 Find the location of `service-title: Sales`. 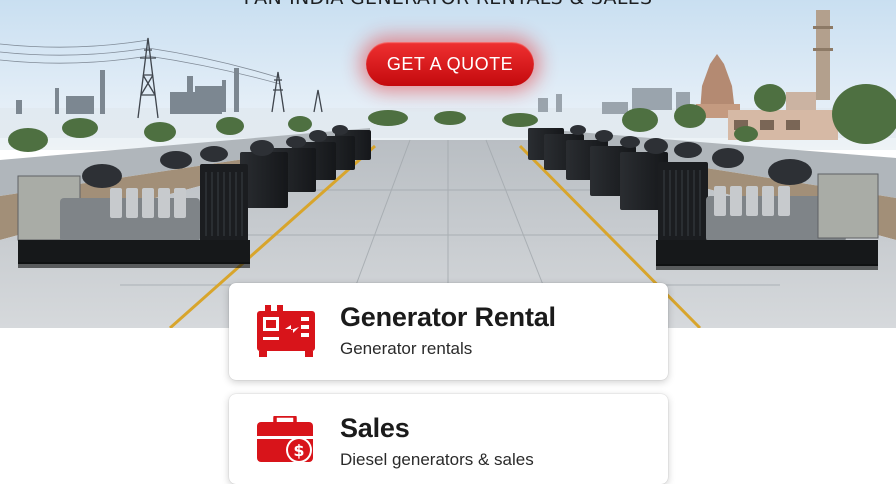

service-title: Sales is located at coordinates (375, 428).